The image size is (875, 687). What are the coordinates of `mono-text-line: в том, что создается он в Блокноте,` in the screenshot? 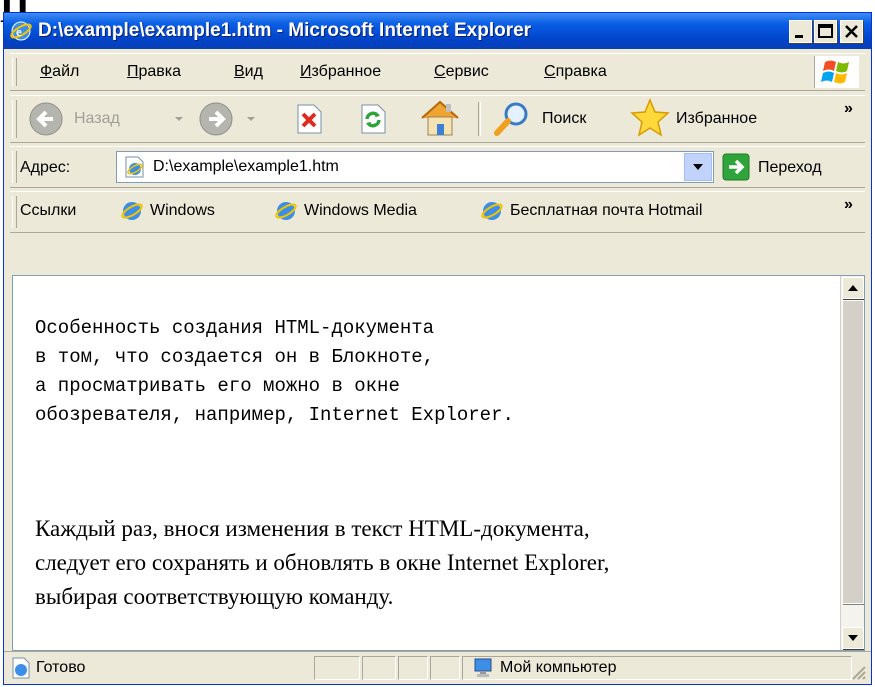 It's located at (235, 357).